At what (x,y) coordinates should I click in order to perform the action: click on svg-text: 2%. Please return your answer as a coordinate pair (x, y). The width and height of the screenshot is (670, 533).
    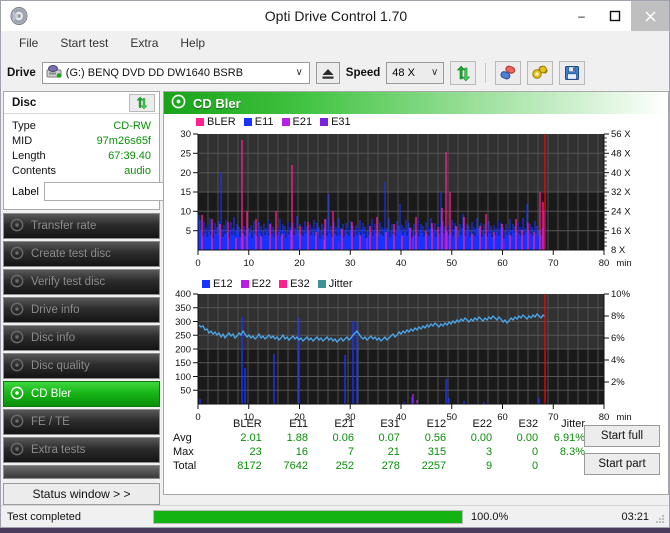
    Looking at the image, I should click on (618, 382).